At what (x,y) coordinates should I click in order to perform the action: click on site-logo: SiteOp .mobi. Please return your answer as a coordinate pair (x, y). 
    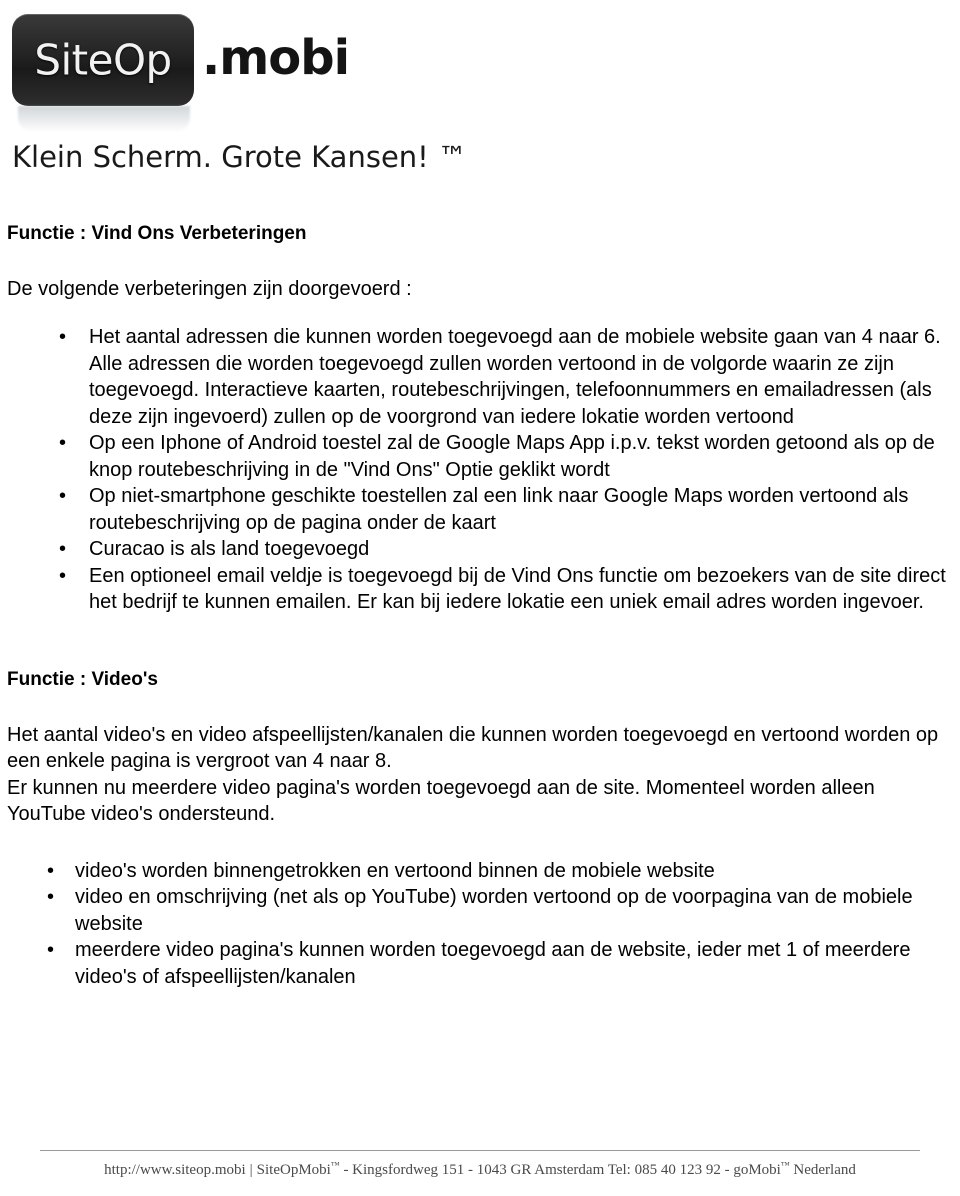
    Looking at the image, I should click on (222, 73).